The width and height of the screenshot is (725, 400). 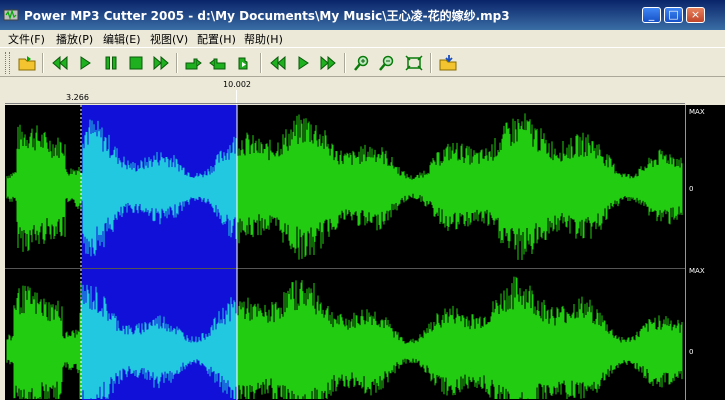 I want to click on time-ruler: 3.266 10.002, so click(x=362, y=91).